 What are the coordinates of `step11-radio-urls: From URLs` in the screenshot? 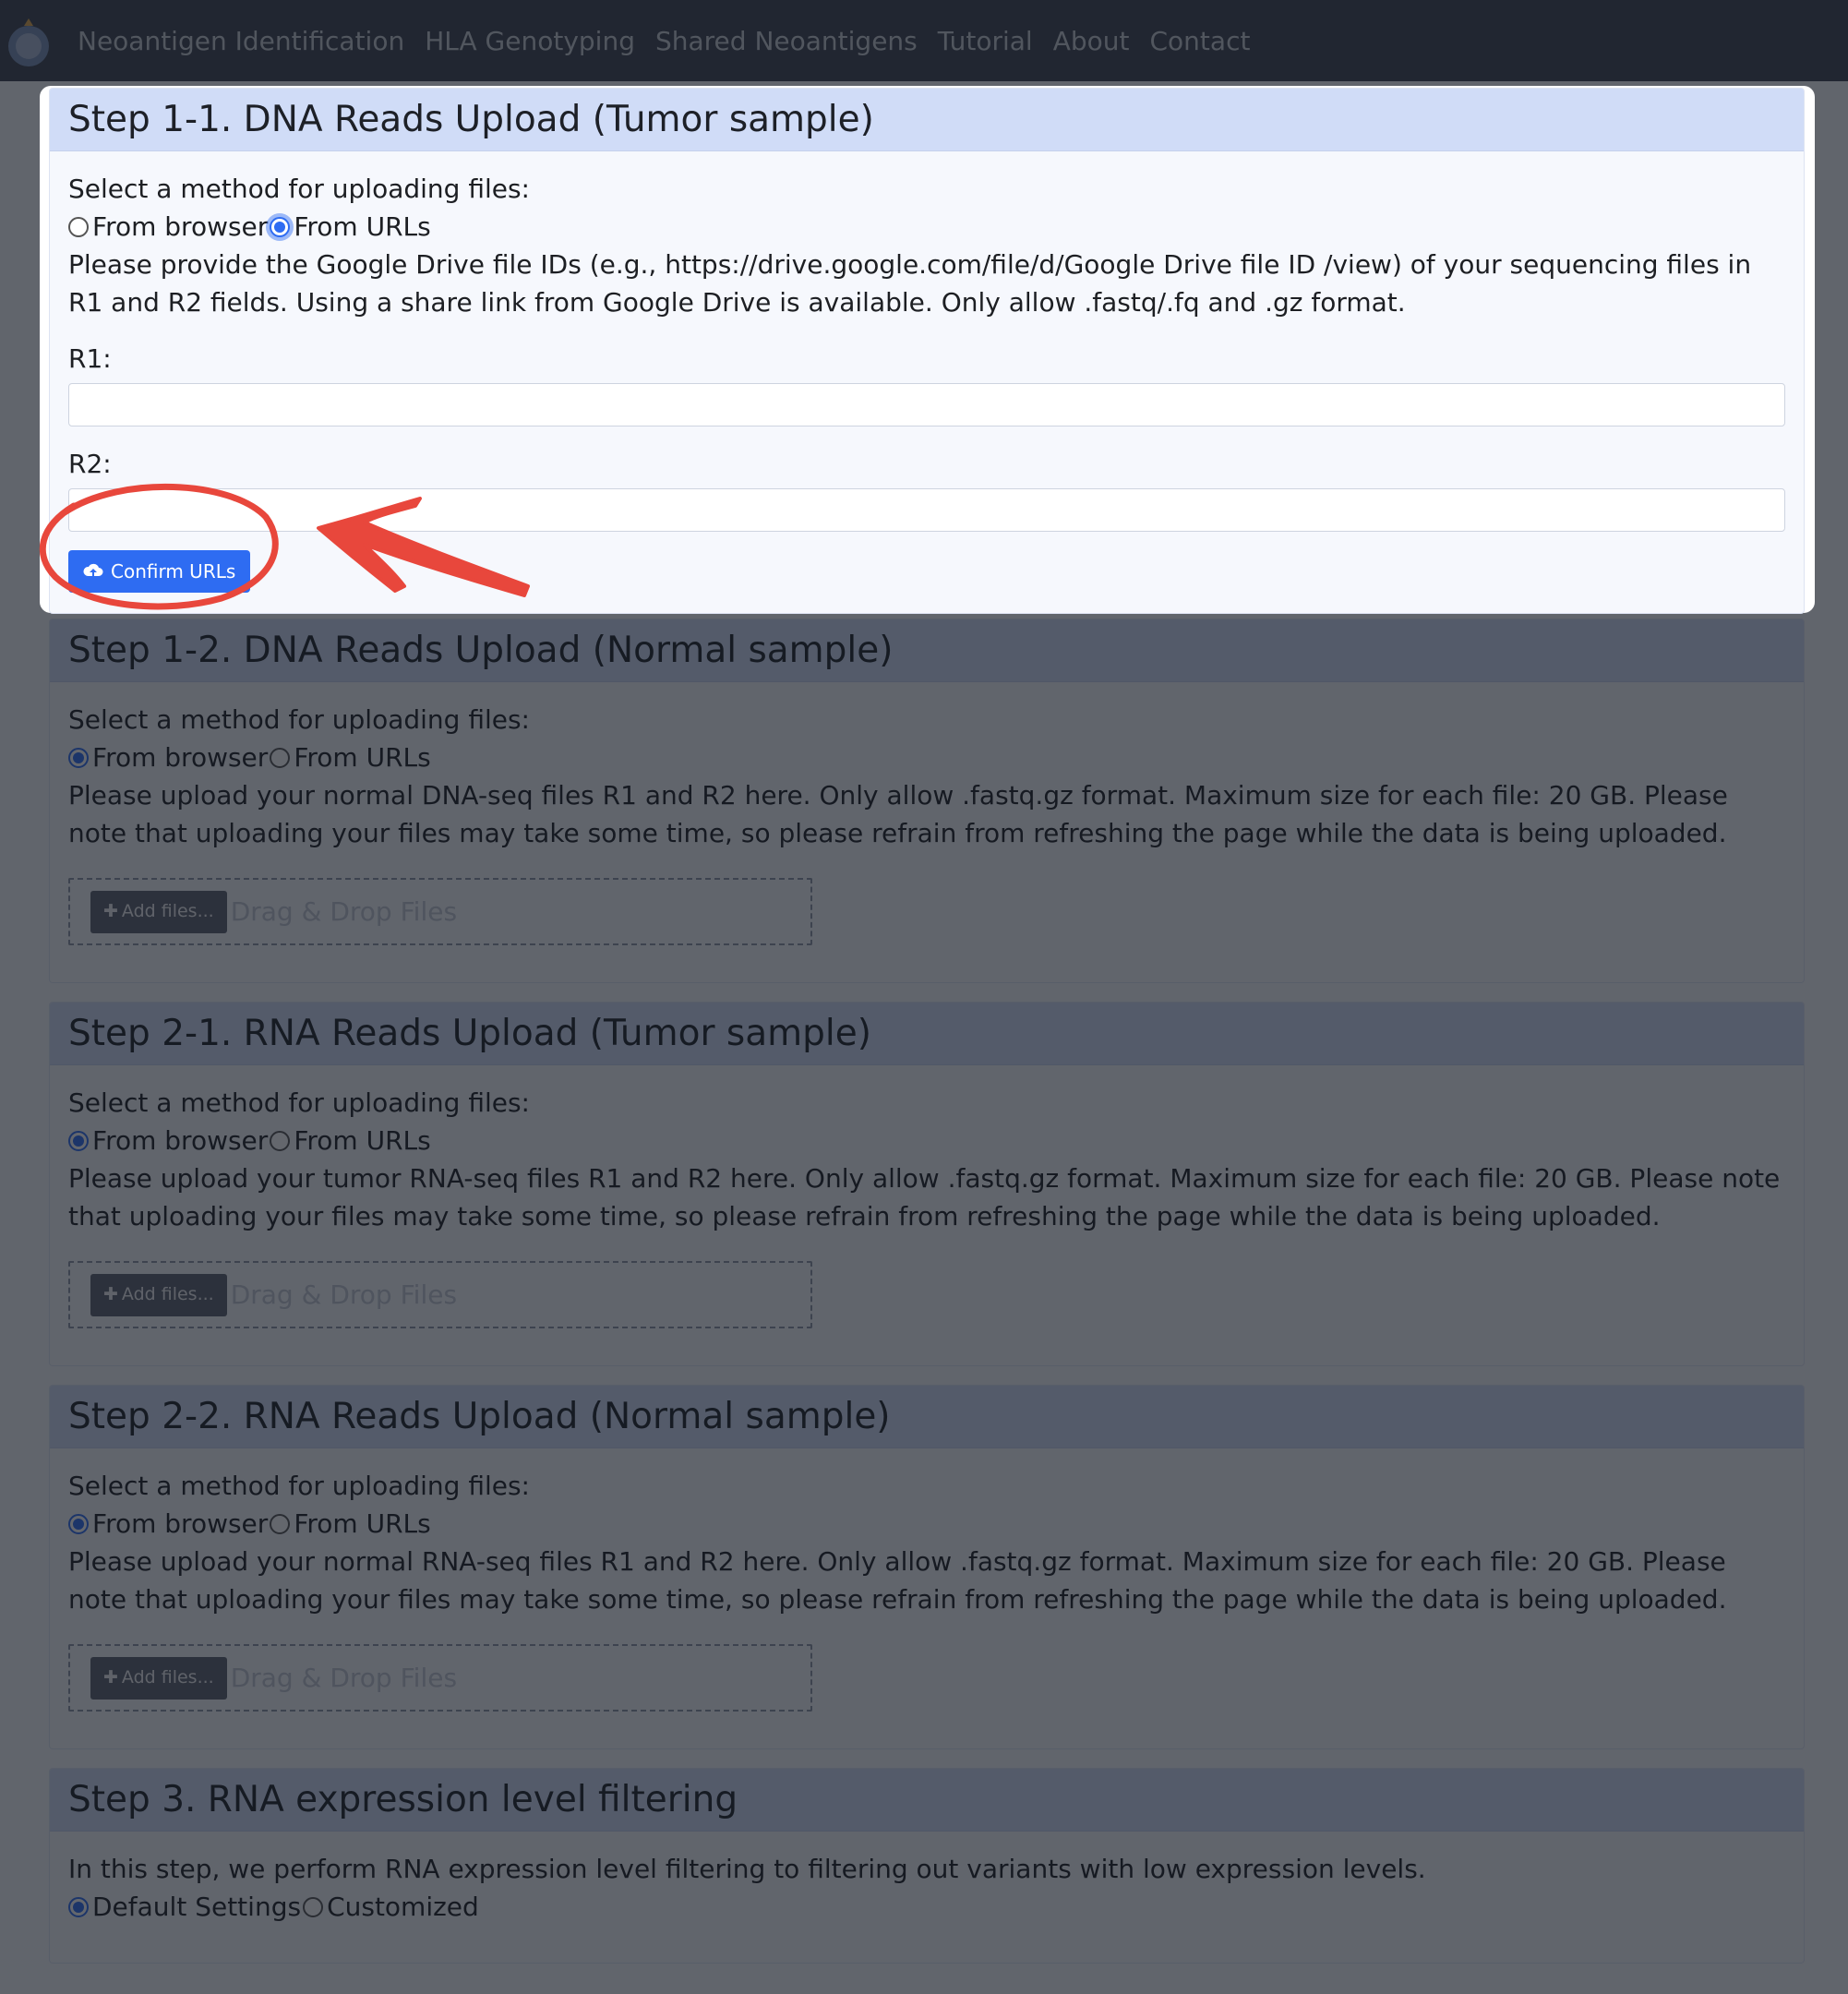 It's located at (351, 227).